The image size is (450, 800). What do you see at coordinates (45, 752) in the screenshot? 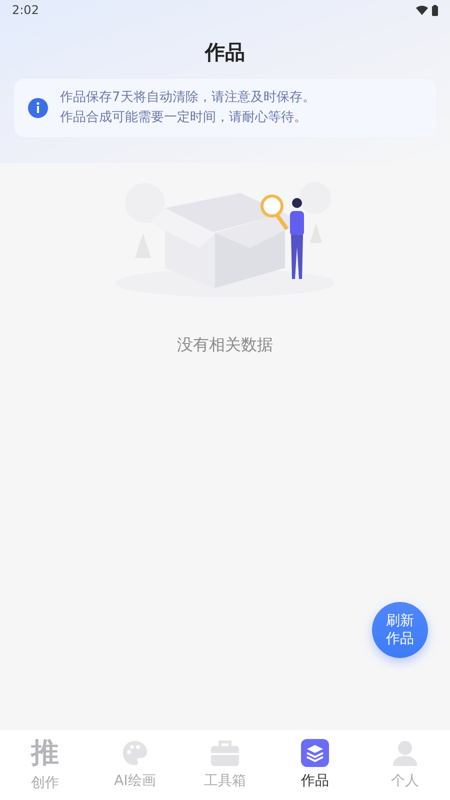
I see `tab-glyph-icon: 推` at bounding box center [45, 752].